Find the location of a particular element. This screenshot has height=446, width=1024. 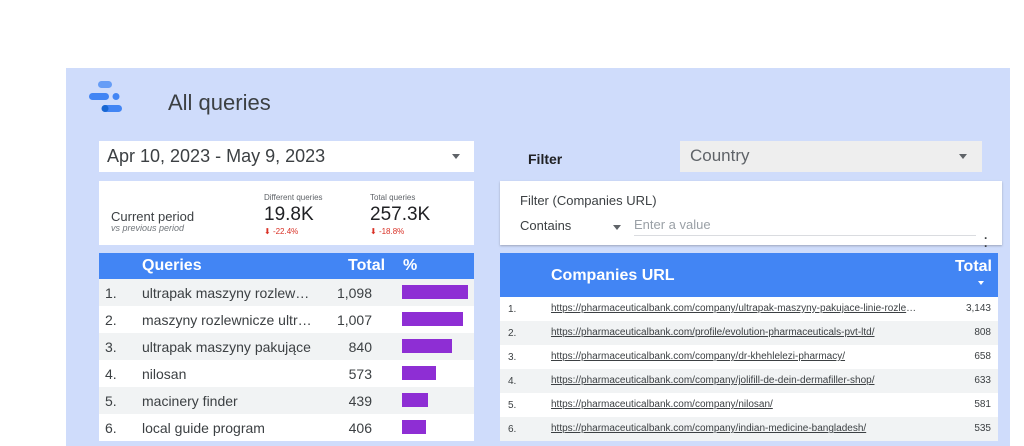

date-range-picker: Apr 10, 2023 - May 9, 2023 is located at coordinates (286, 156).